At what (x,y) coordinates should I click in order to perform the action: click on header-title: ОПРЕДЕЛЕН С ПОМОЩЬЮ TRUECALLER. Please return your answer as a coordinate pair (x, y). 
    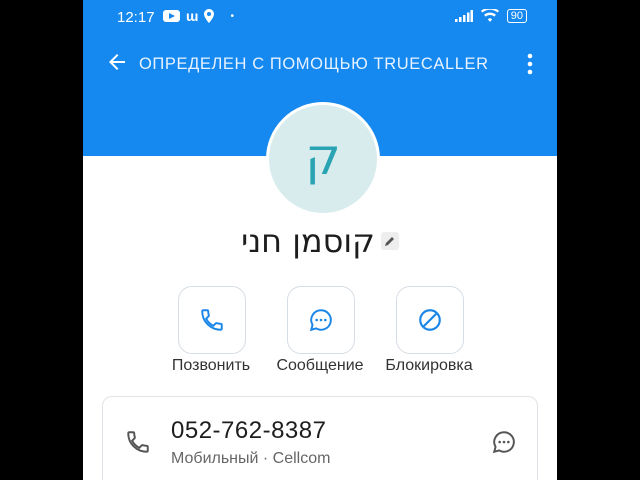
    Looking at the image, I should click on (314, 64).